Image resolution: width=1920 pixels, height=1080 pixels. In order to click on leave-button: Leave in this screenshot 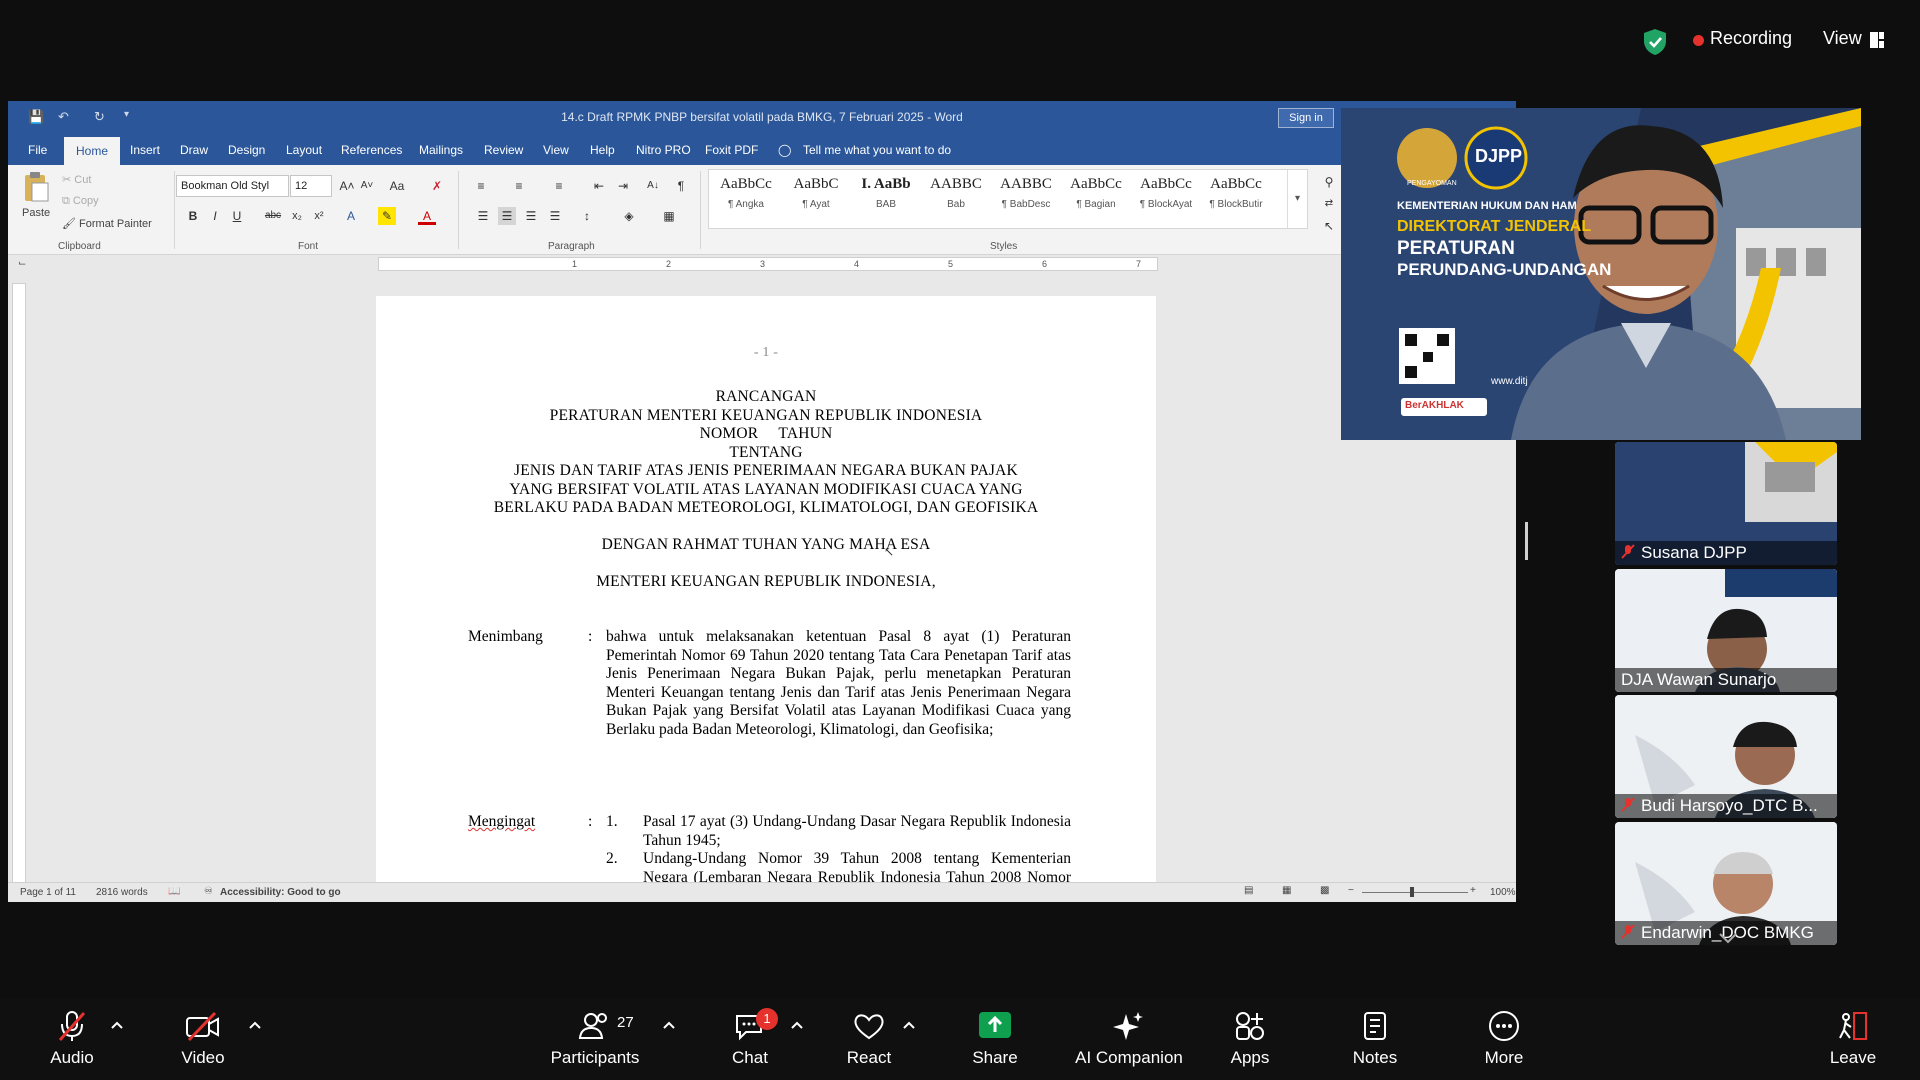, I will do `click(1853, 1039)`.